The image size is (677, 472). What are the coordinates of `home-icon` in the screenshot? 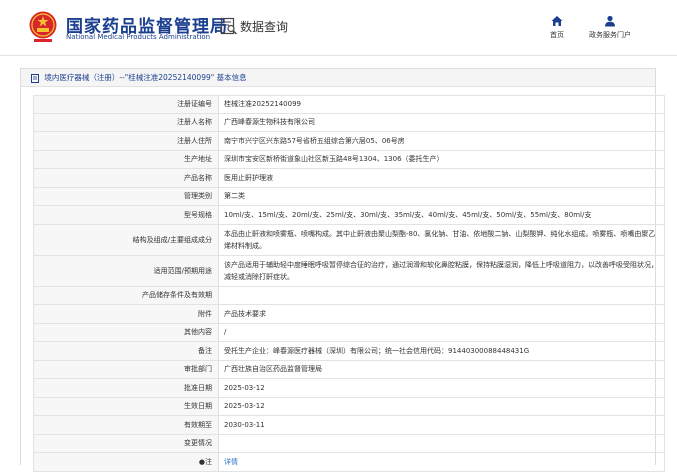 It's located at (557, 21).